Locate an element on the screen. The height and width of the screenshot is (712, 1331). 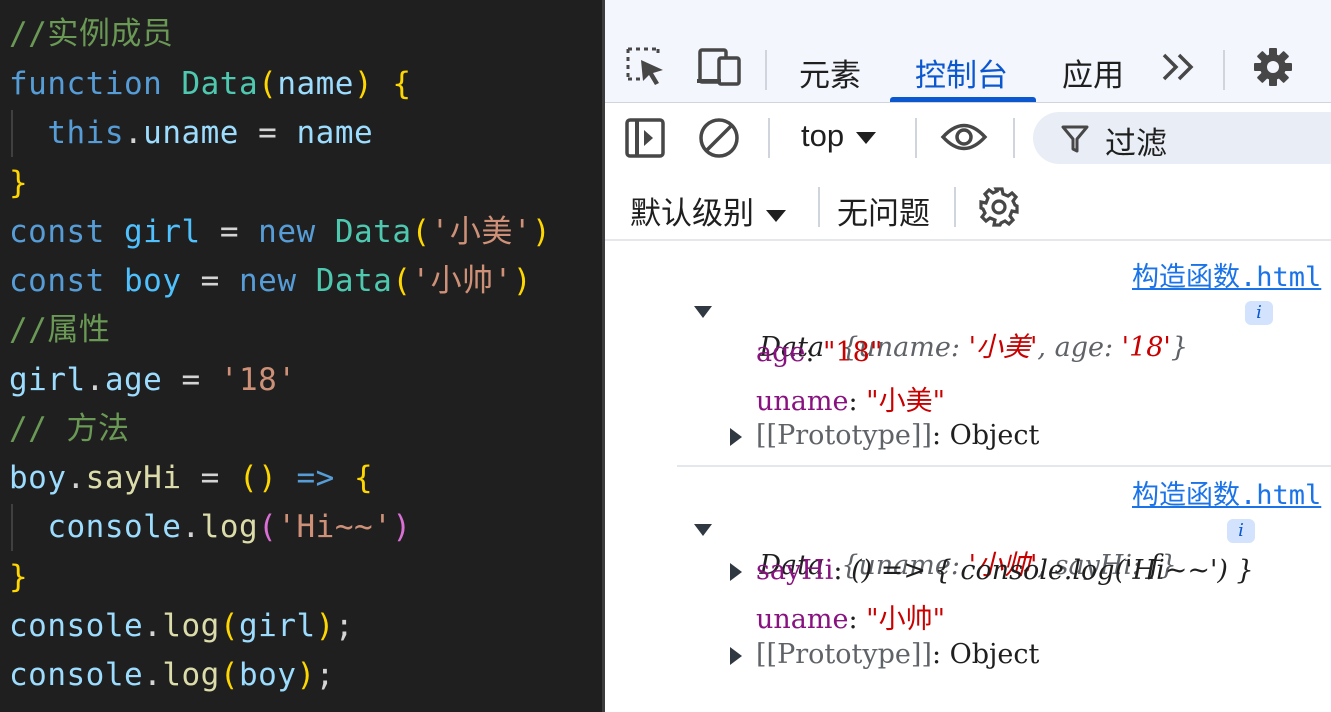
clear-console-icon is located at coordinates (719, 140).